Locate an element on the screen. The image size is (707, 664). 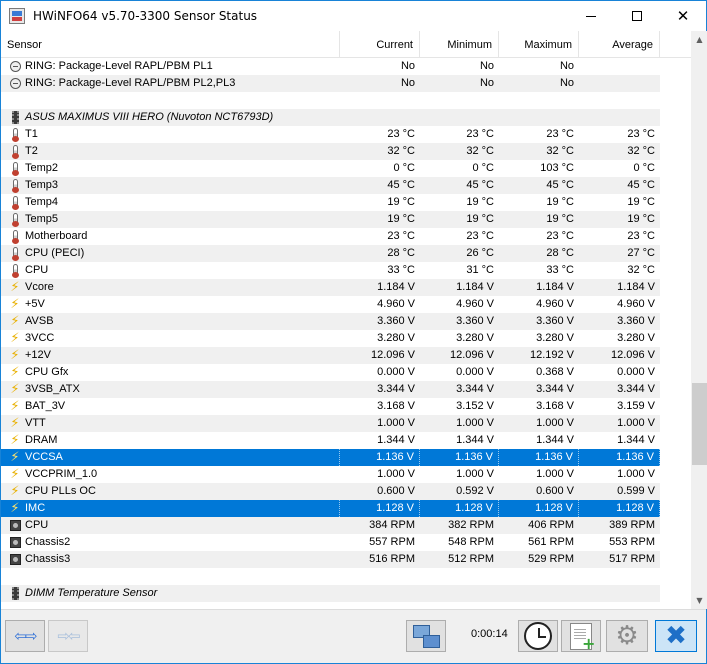
left-right-arrows-icon: ⇦⇨ is located at coordinates (25, 636).